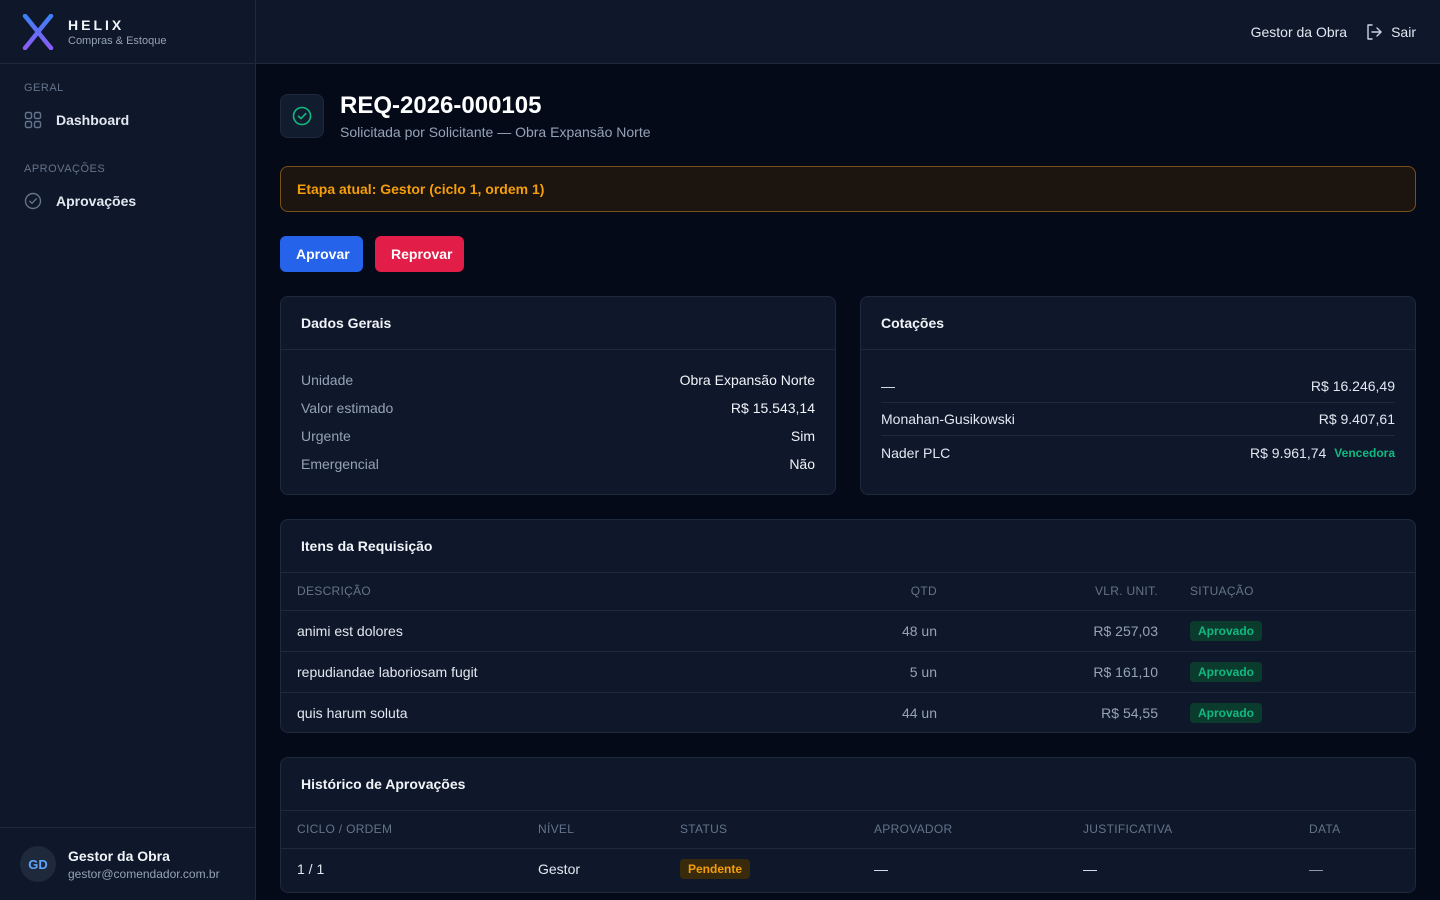  I want to click on page-title: REQ-2026-000105, so click(441, 105).